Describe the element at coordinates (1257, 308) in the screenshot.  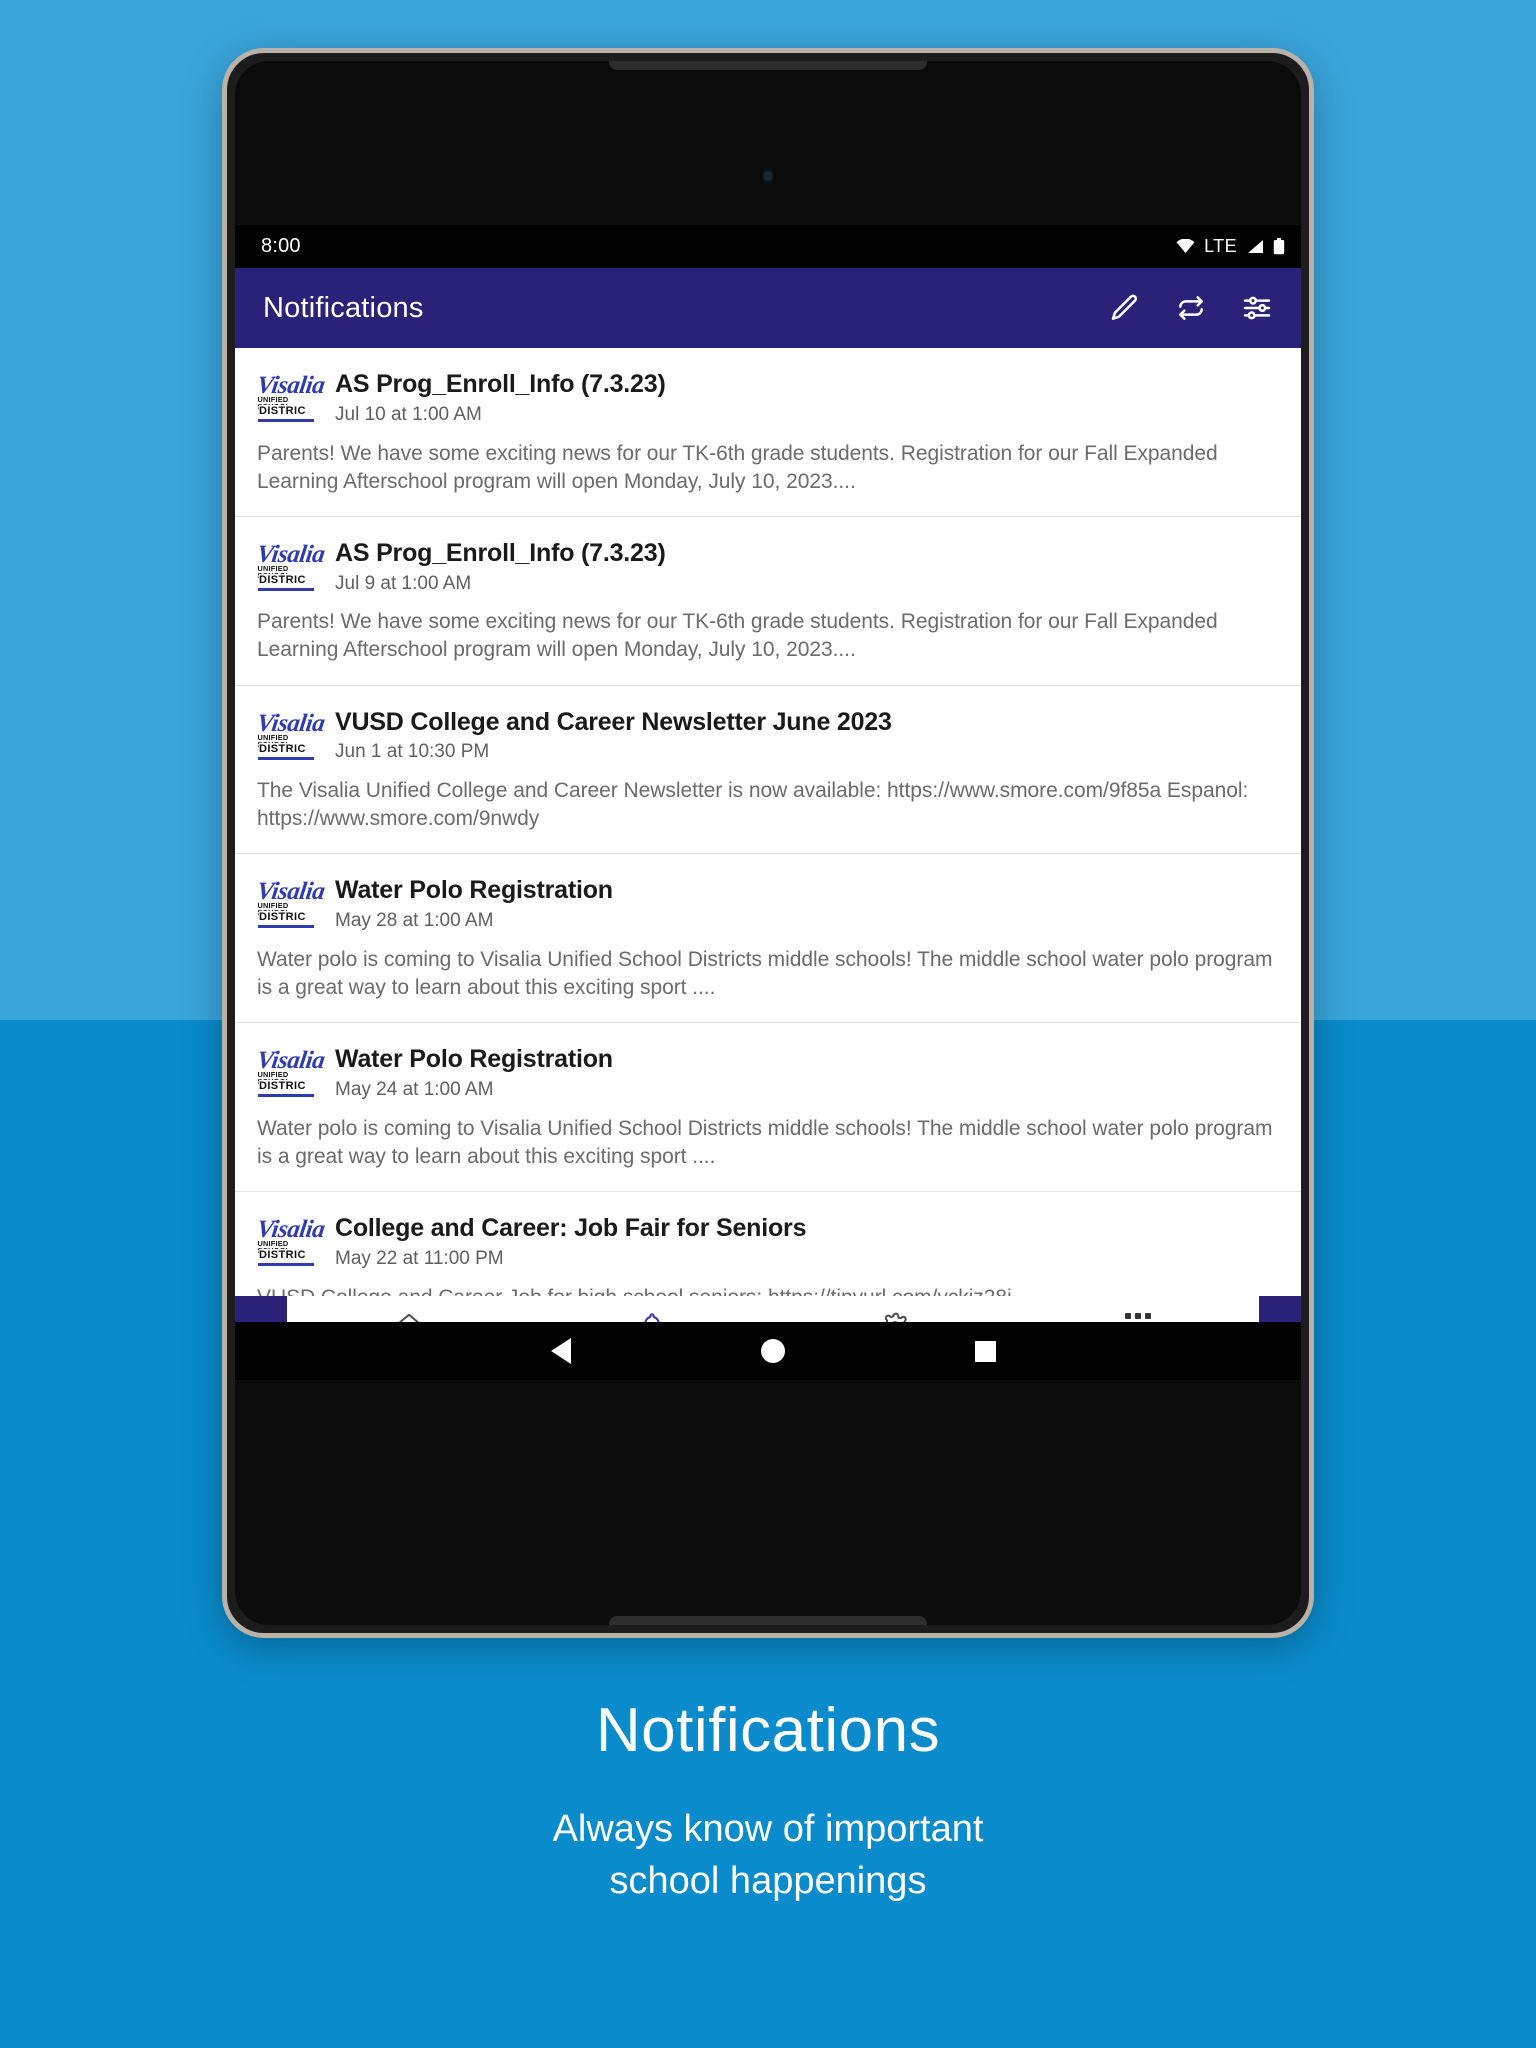
I see `filter-settings-icon` at that location.